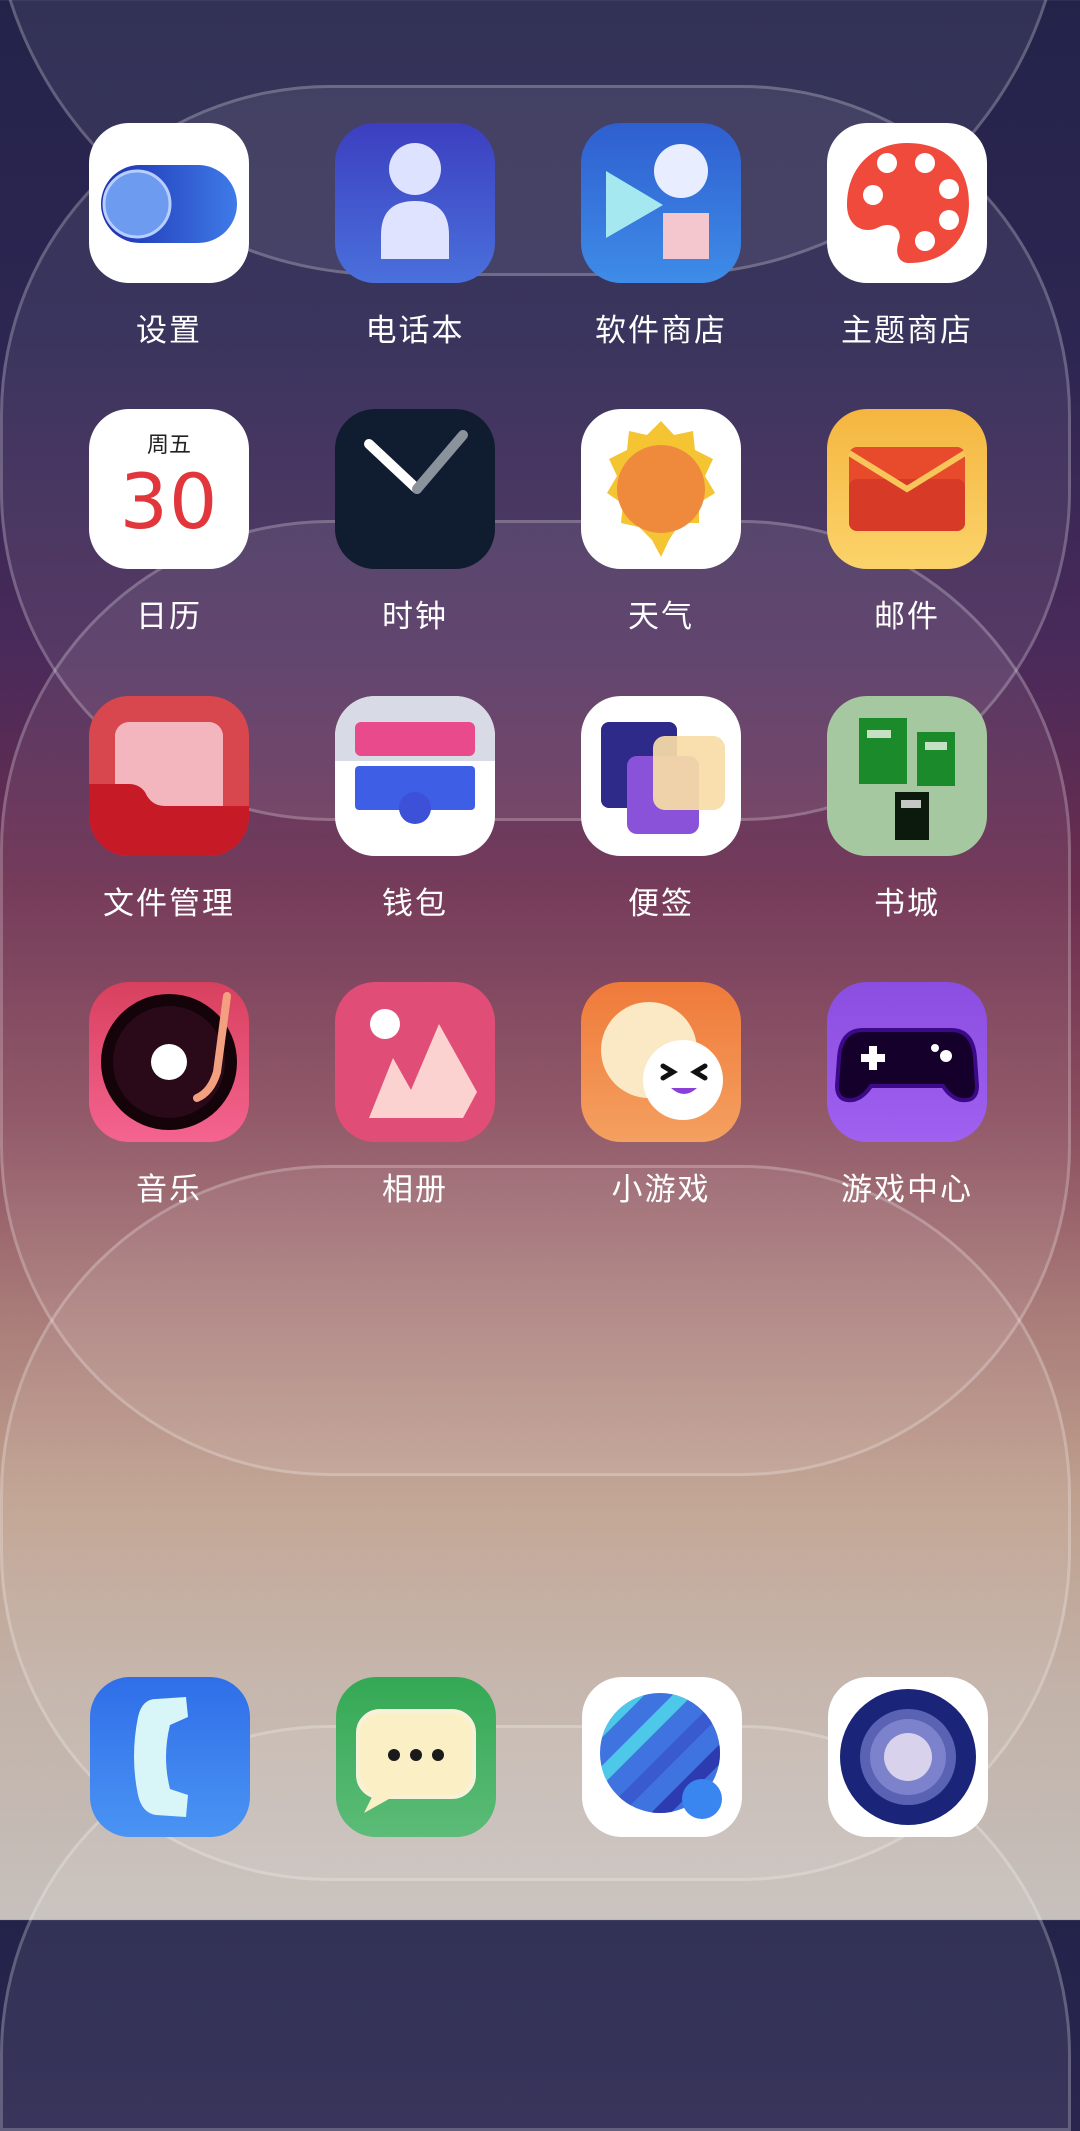 This screenshot has height=2131, width=1080. Describe the element at coordinates (169, 203) in the screenshot. I see `settings-toggle-icon` at that location.